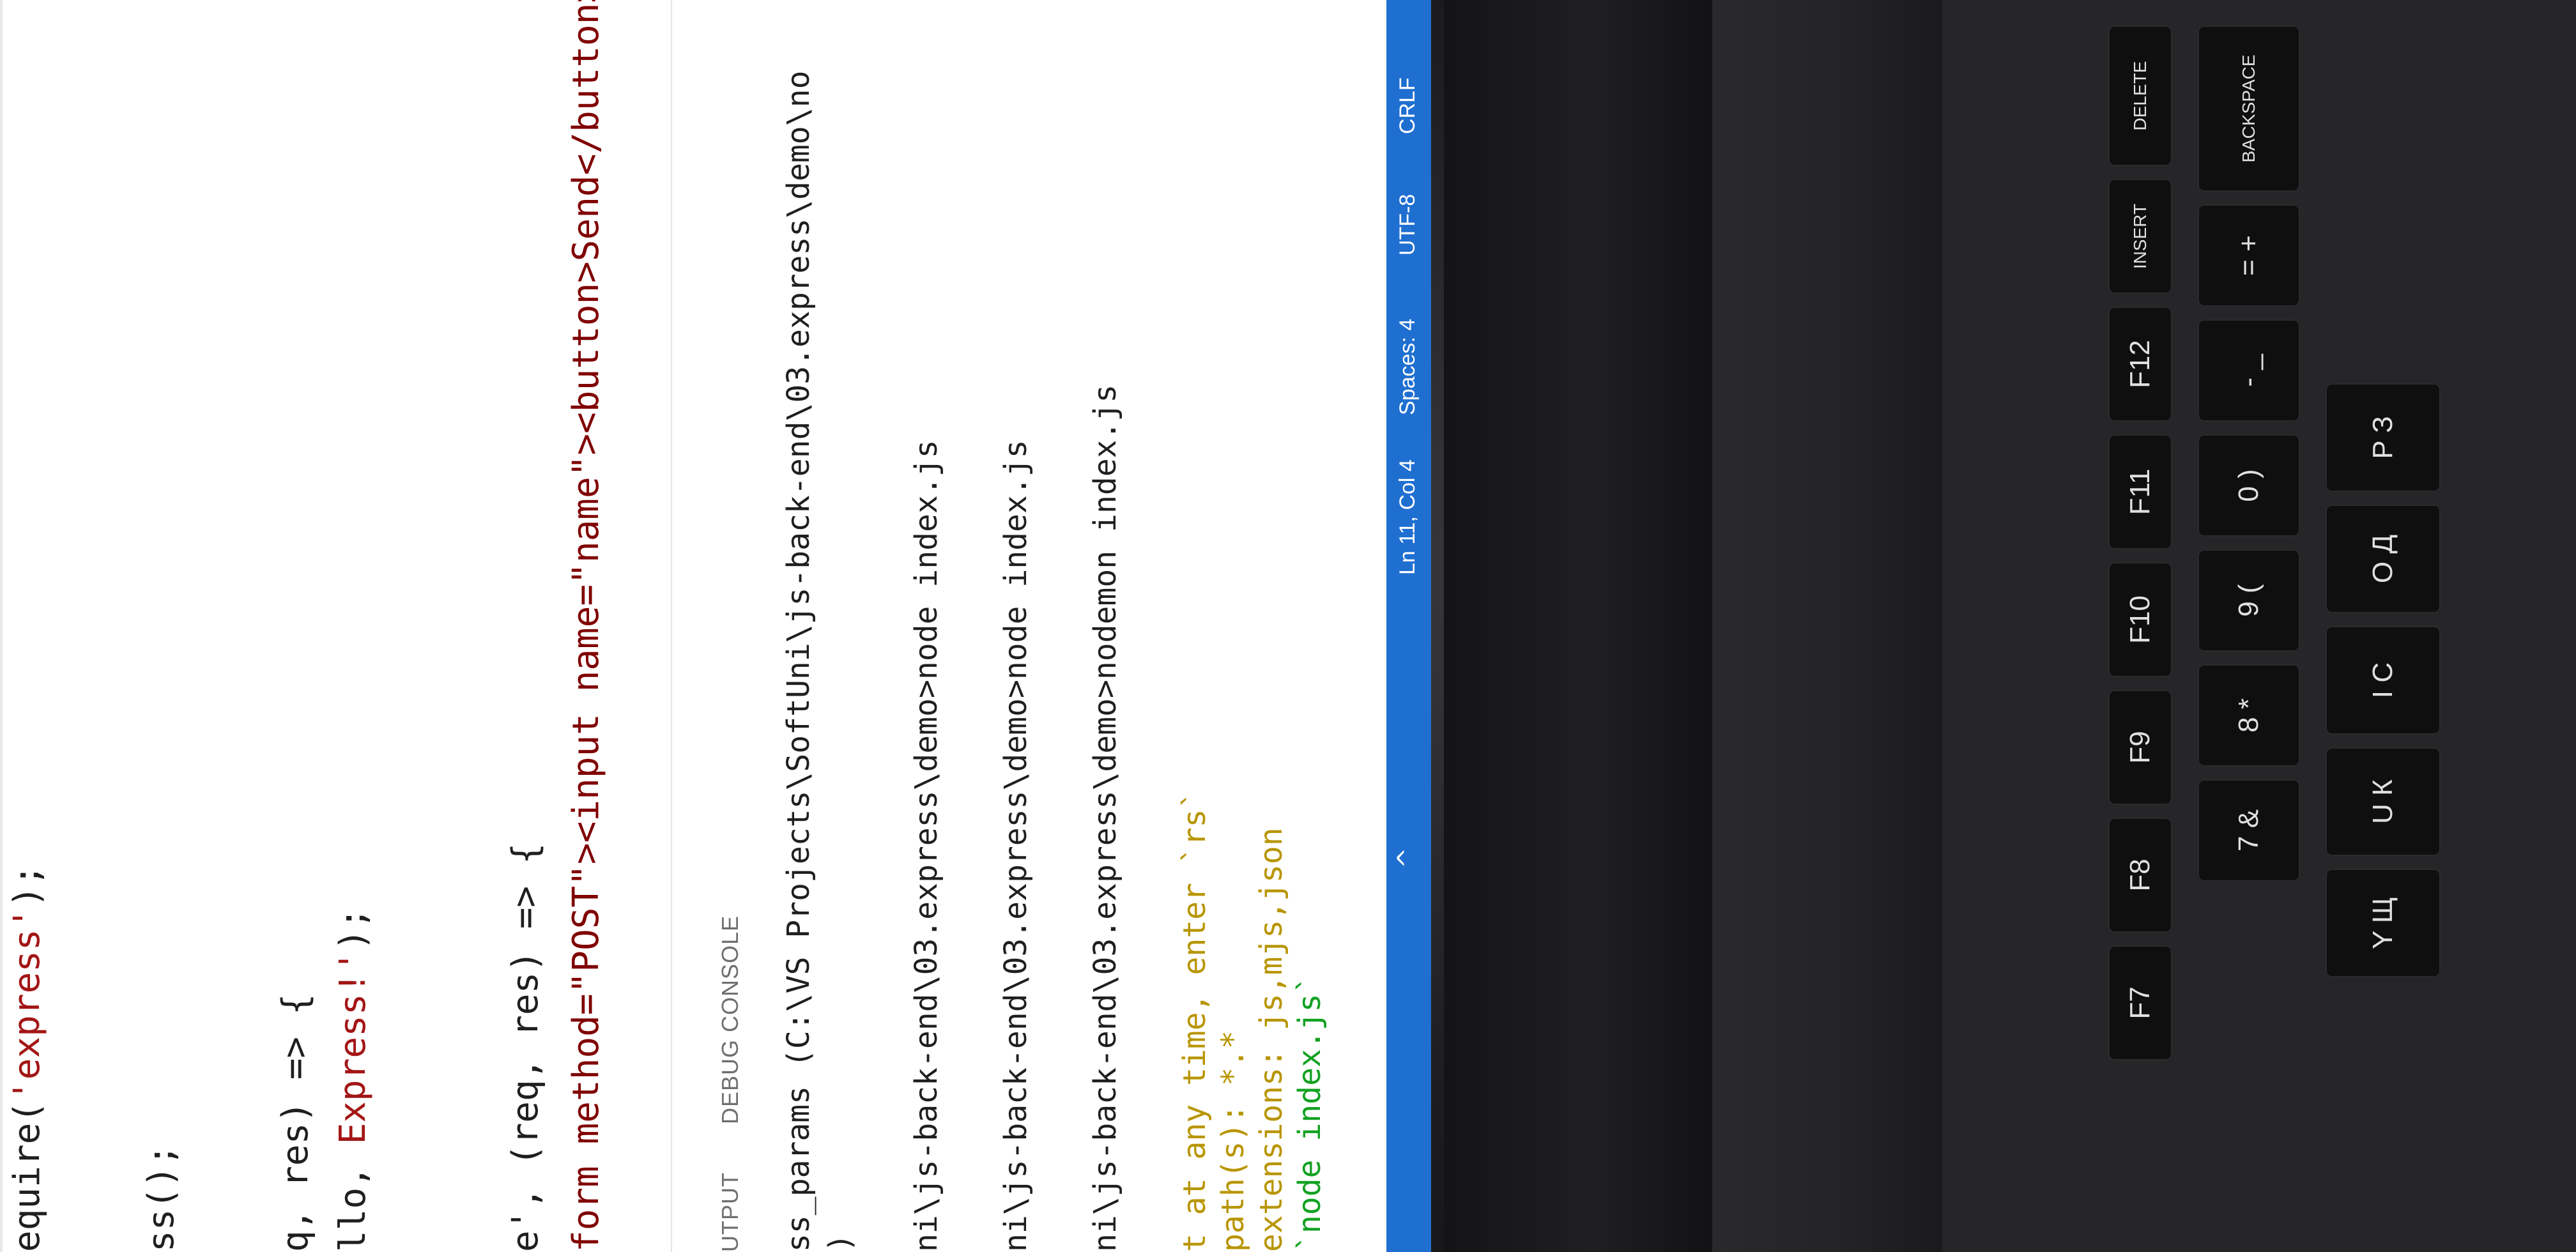 This screenshot has width=2576, height=1252. I want to click on key-insert: INSERT, so click(2140, 236).